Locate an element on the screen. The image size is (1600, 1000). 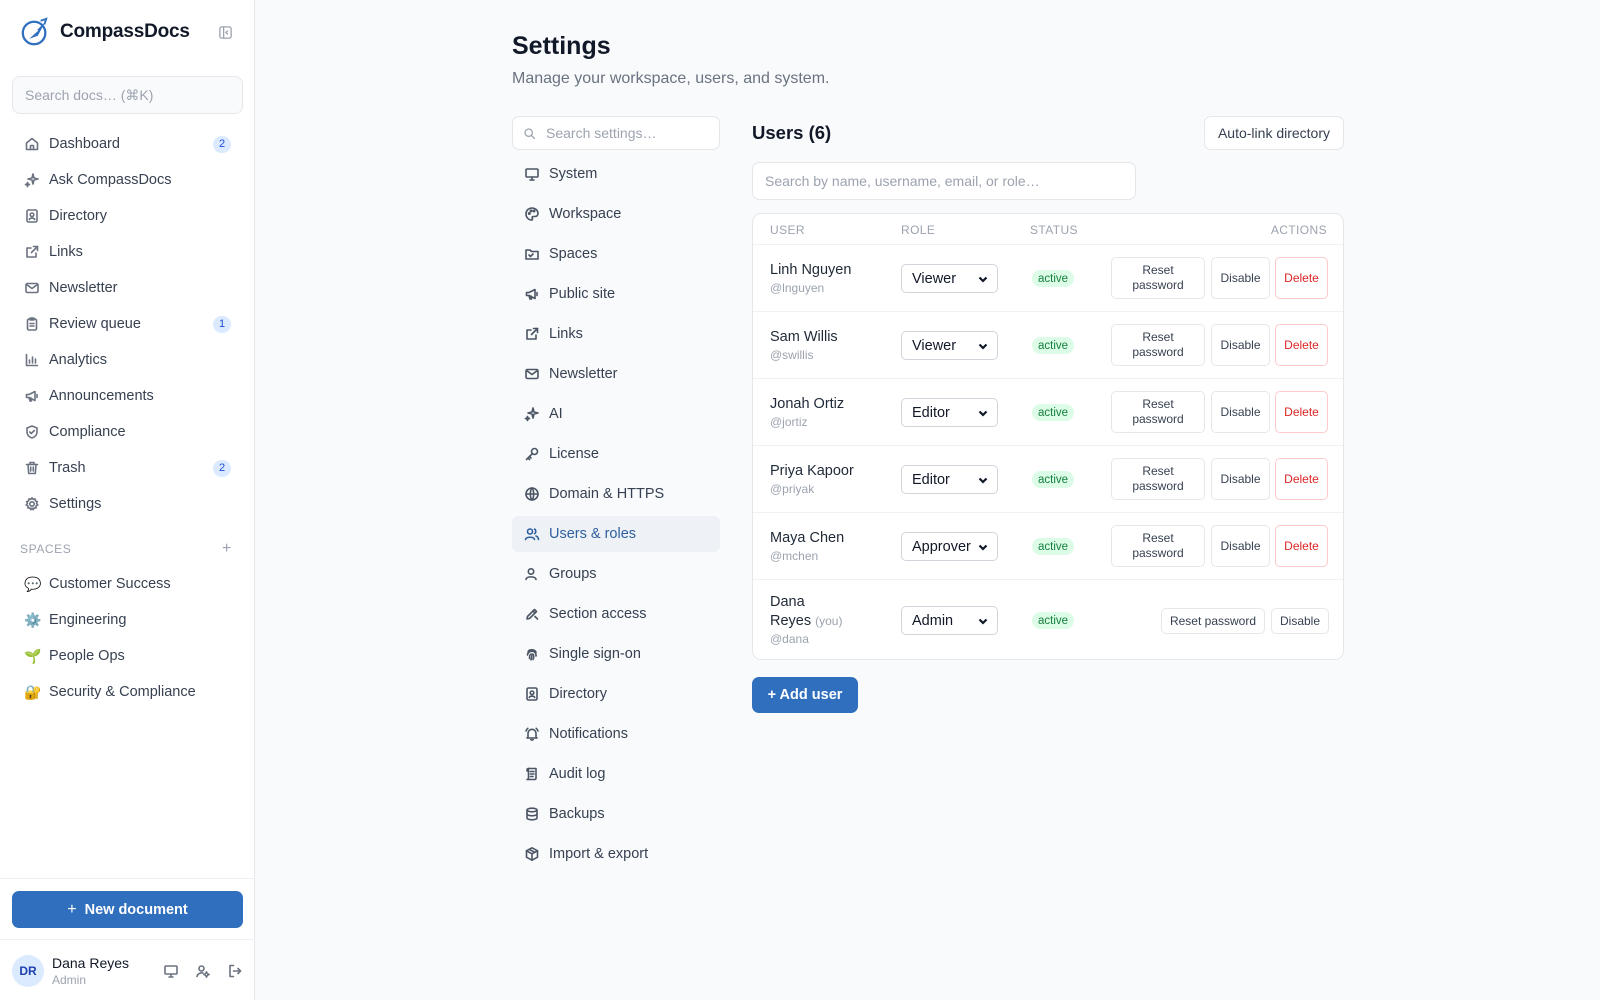
user-actions is located at coordinates (195, 971).